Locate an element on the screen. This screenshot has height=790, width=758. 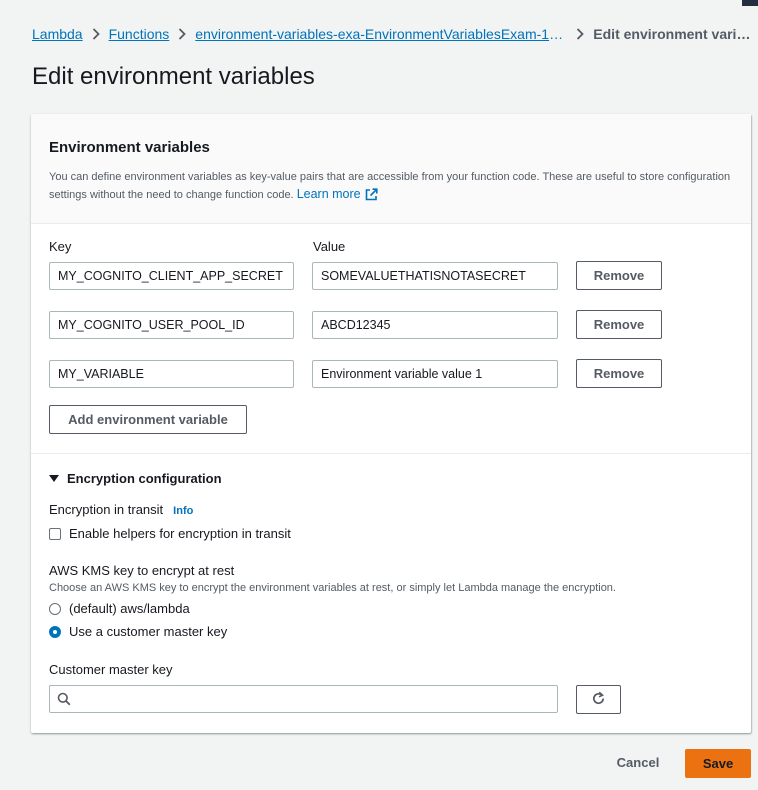
key-column-label: Key is located at coordinates (60, 246).